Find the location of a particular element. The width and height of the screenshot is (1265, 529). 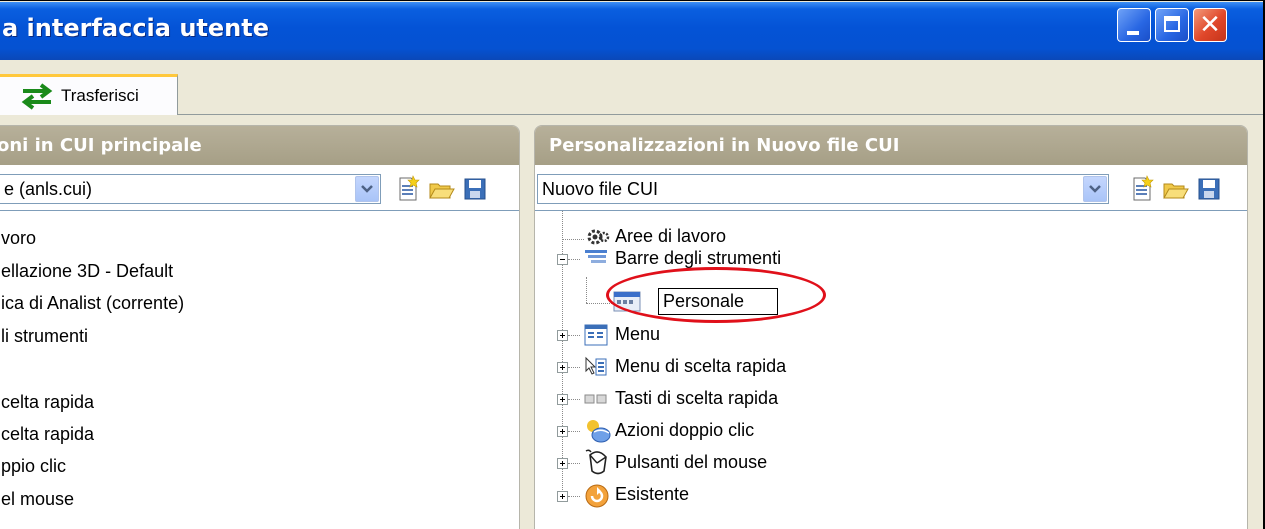

tree-item-shortcut-keys: Tasti di scelta rapida is located at coordinates (696, 398).